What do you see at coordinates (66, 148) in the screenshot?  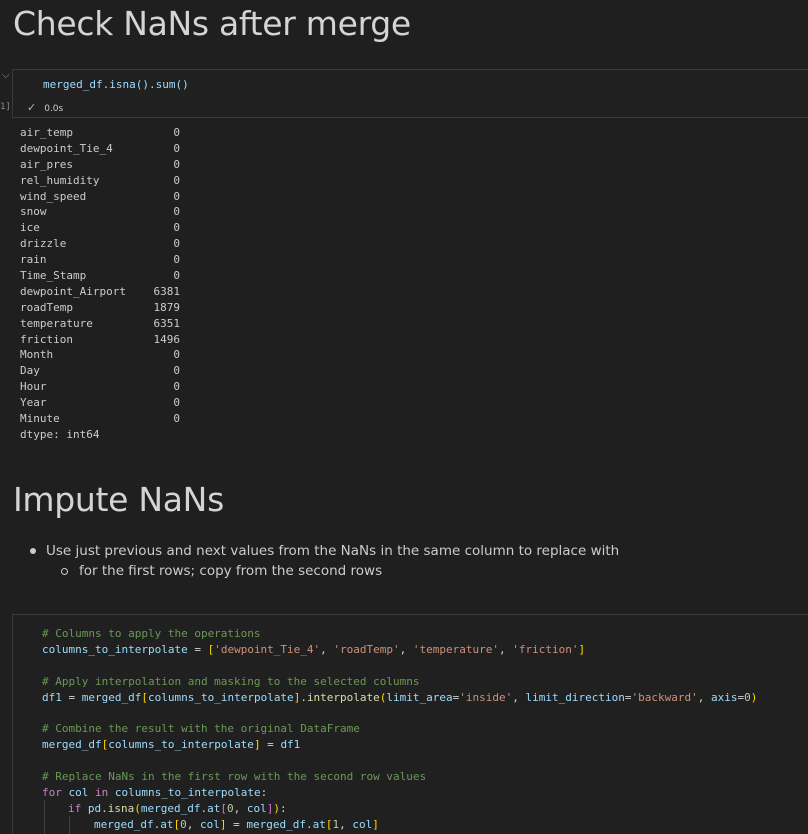 I see `column-name: dewpoint_Tie_4` at bounding box center [66, 148].